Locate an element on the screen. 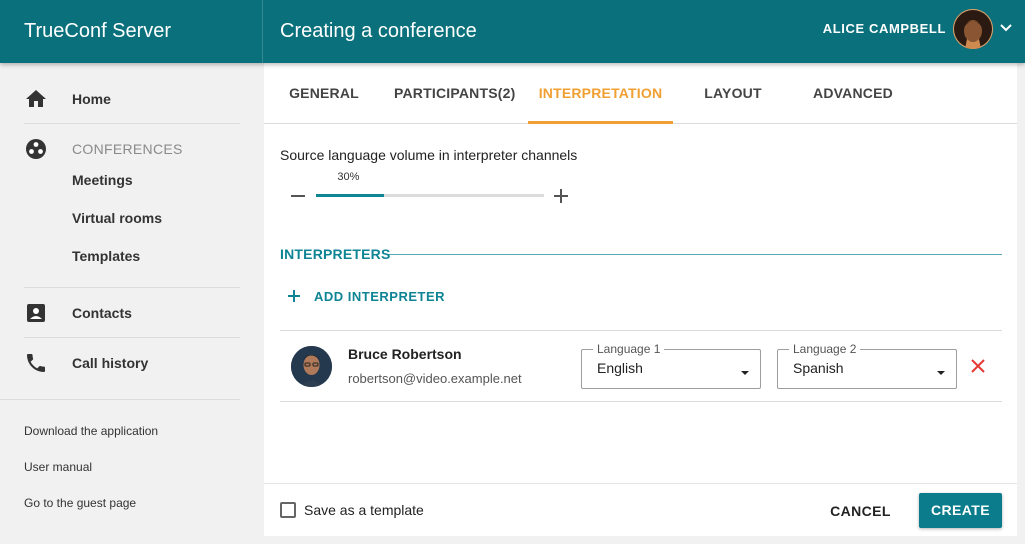 This screenshot has height=544, width=1025. save-template-checkbox is located at coordinates (288, 510).